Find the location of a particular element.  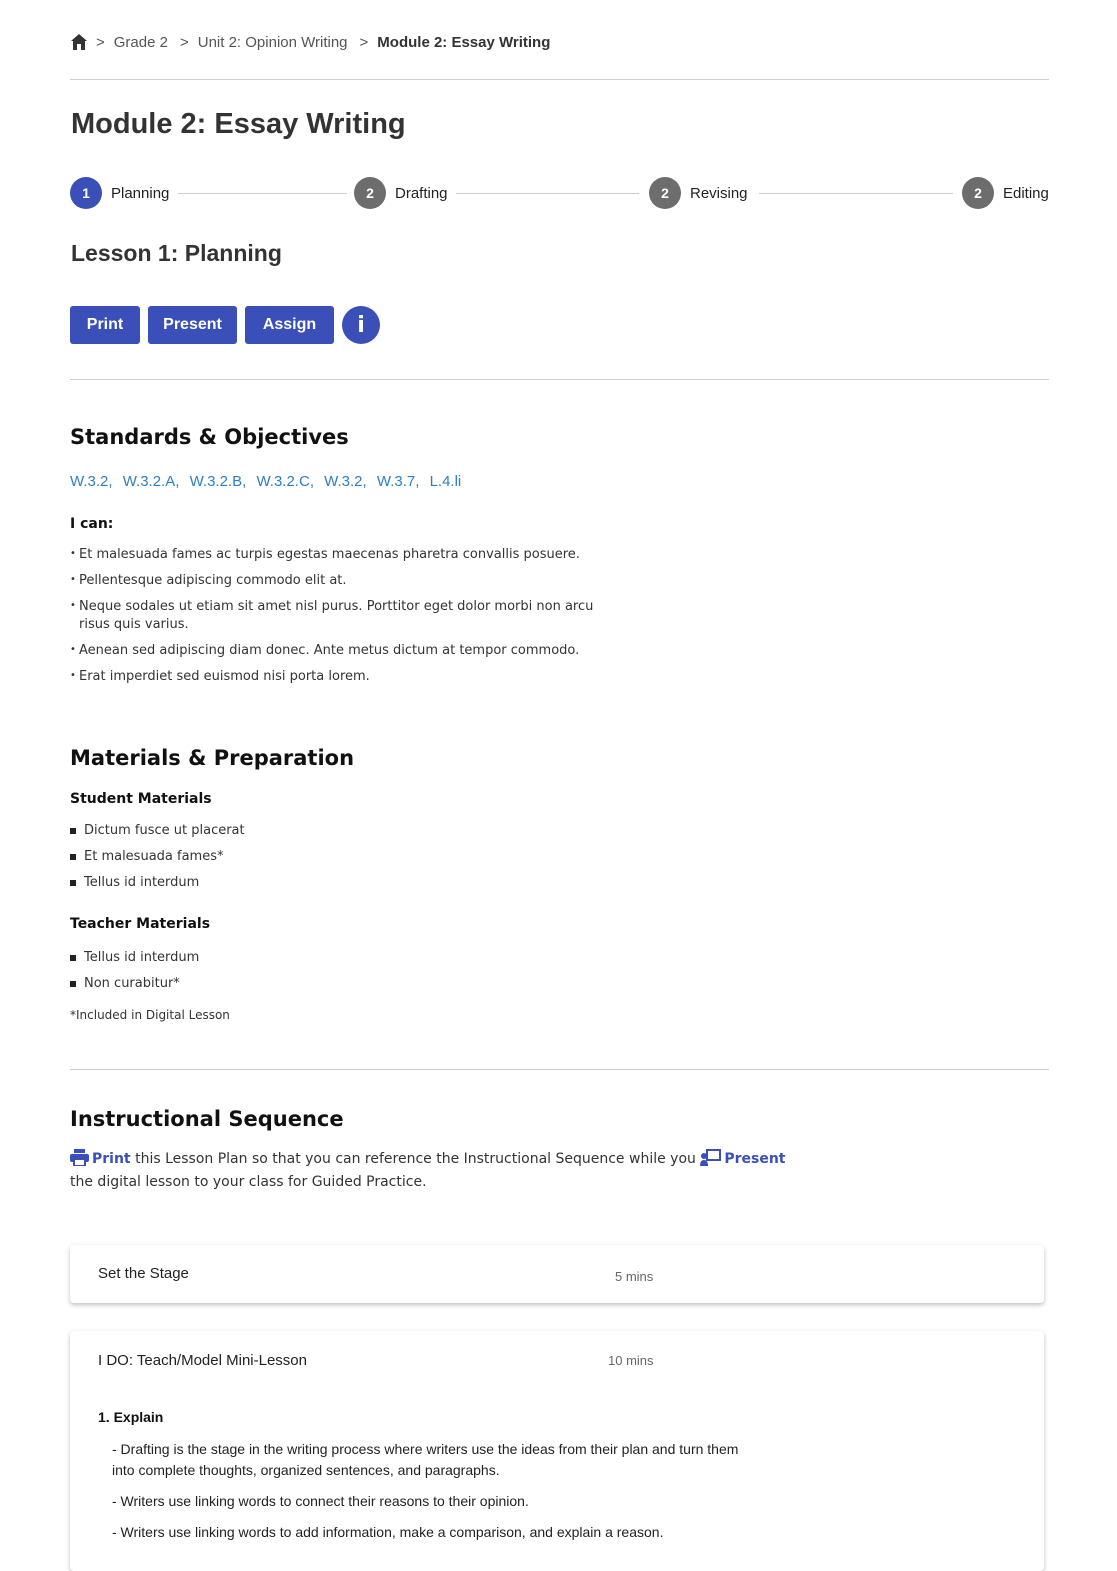

step-revising: 2 Revising is located at coordinates (698, 193).